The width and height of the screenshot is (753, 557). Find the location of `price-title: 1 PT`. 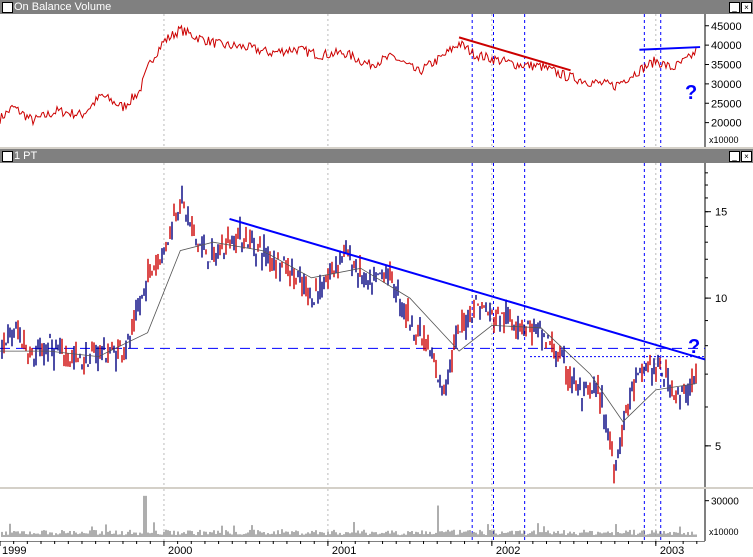

price-title: 1 PT is located at coordinates (26, 156).